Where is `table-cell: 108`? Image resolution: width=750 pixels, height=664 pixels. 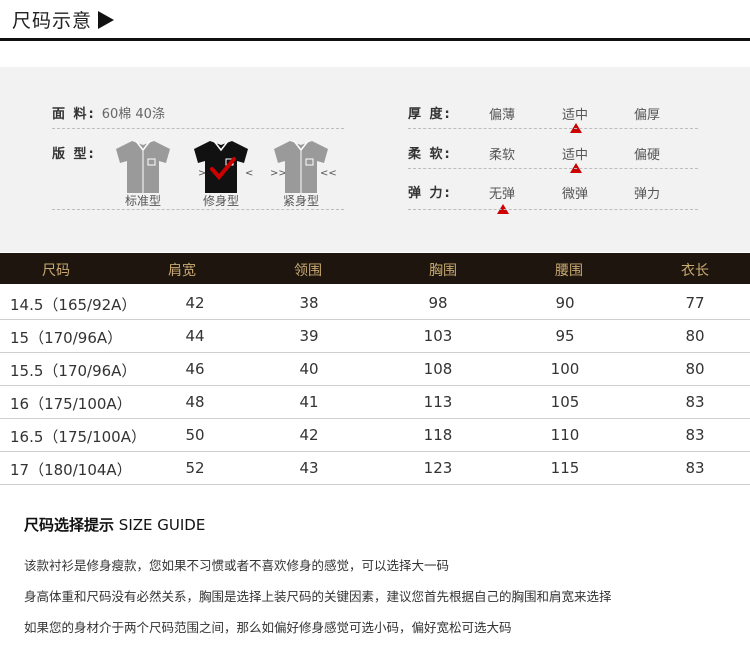
table-cell: 108 is located at coordinates (438, 369).